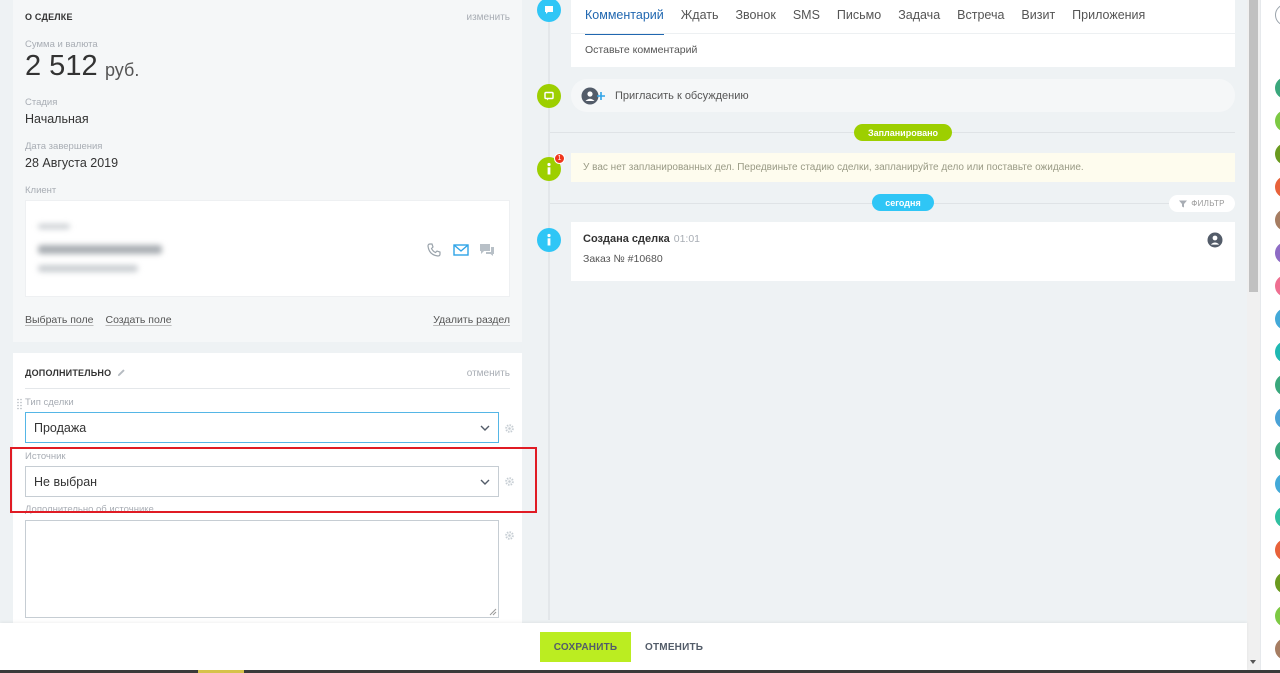  Describe the element at coordinates (859, 21) in the screenshot. I see `tab-email: Письмо` at that location.